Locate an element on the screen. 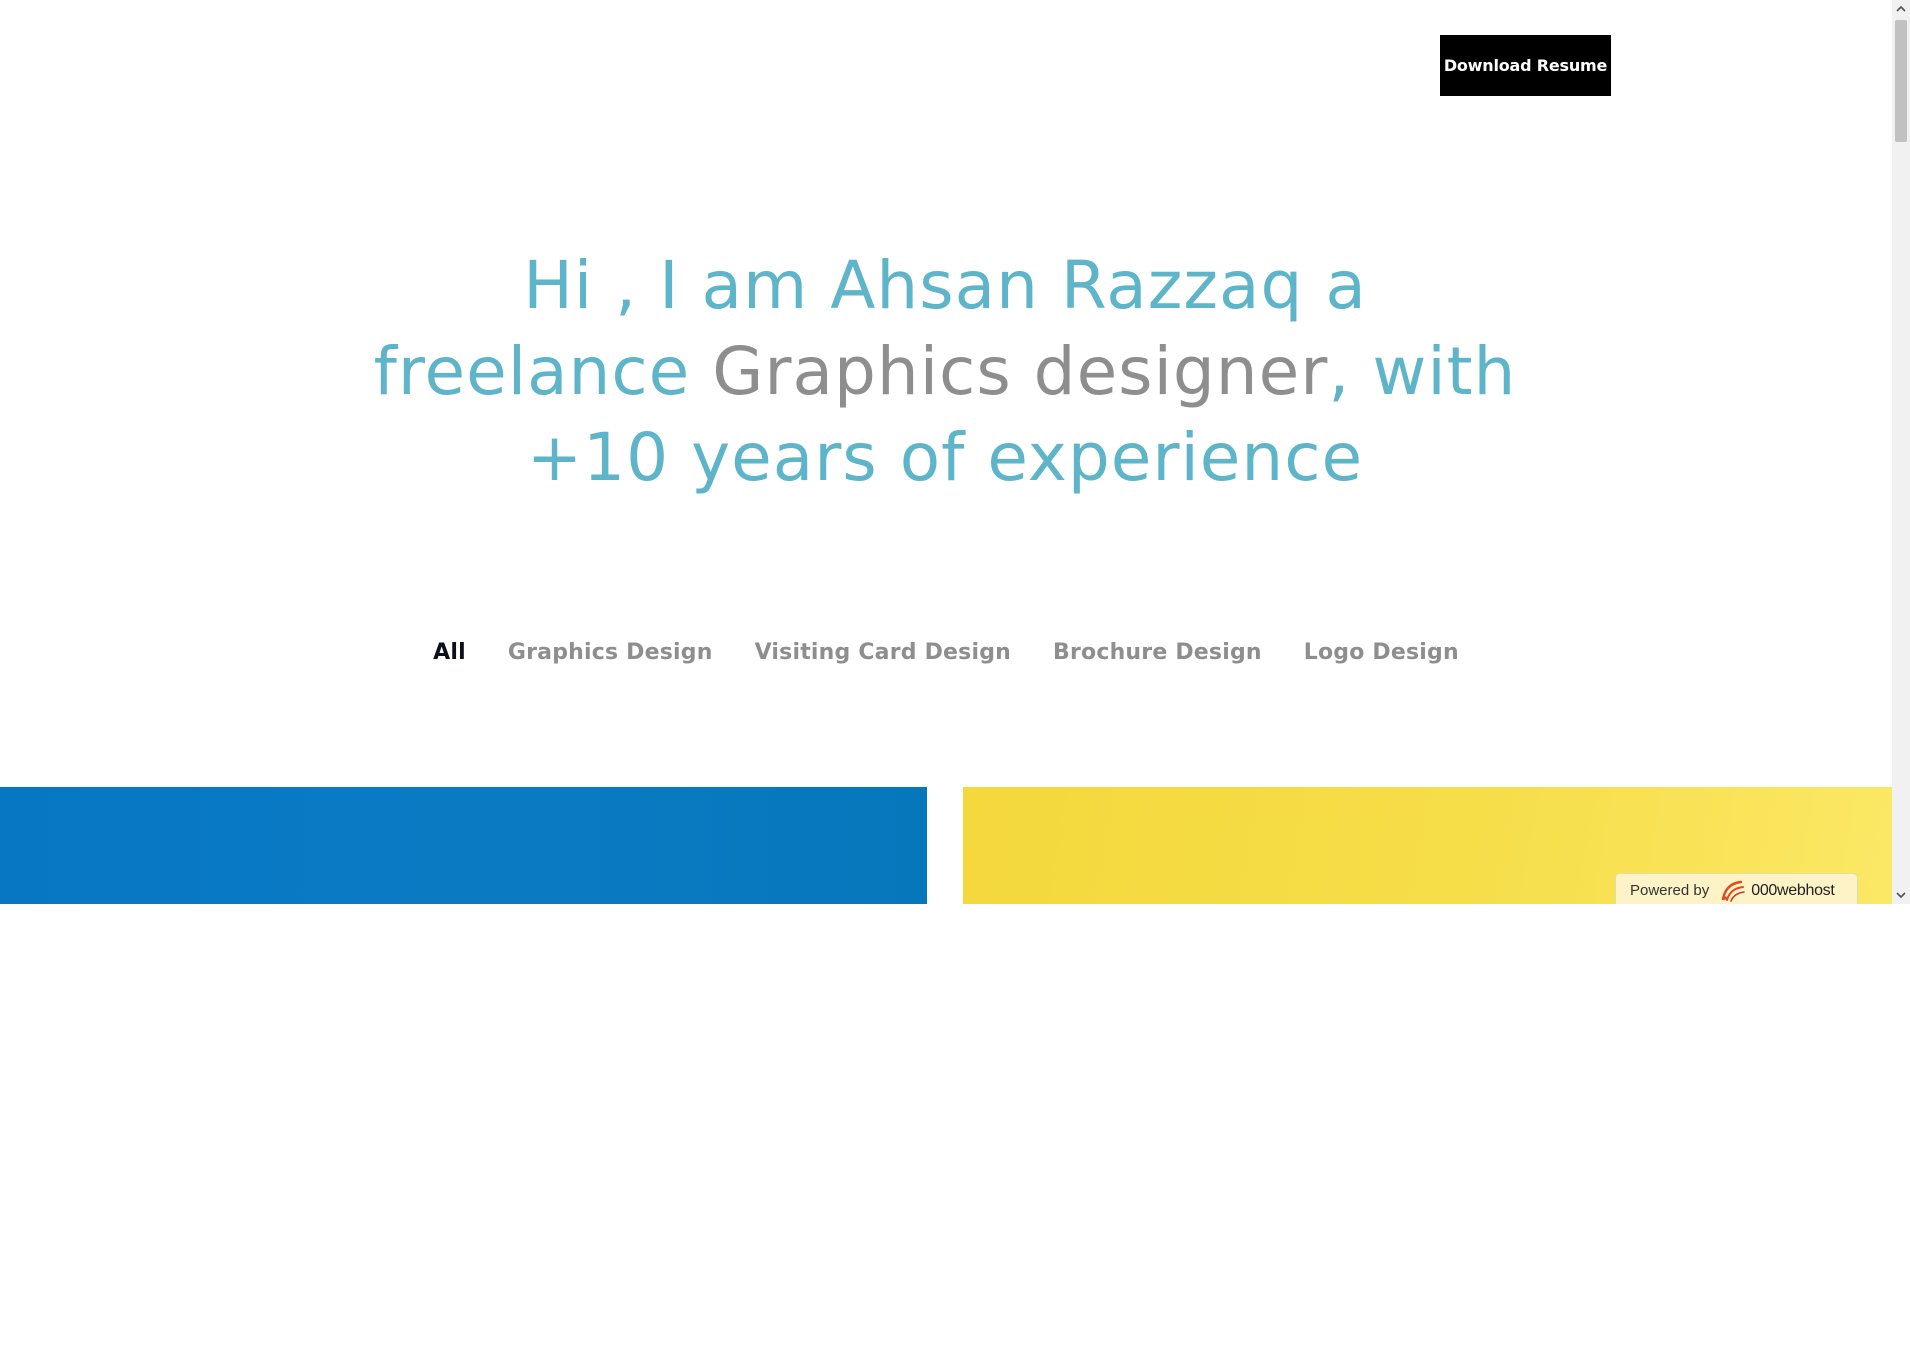 The image size is (1910, 1364). hero-line-3: +10 years of experience is located at coordinates (945, 457).